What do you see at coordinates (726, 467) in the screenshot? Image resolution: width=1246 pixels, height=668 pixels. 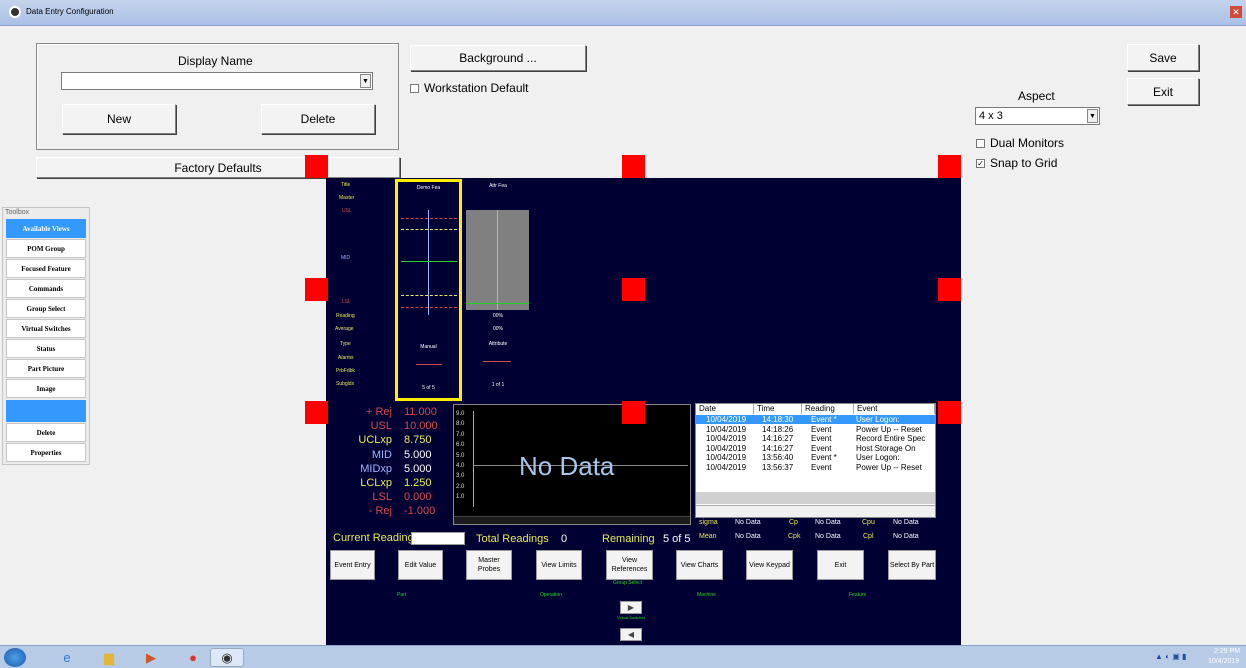 I see `event-log-cell: 10/04/2019` at bounding box center [726, 467].